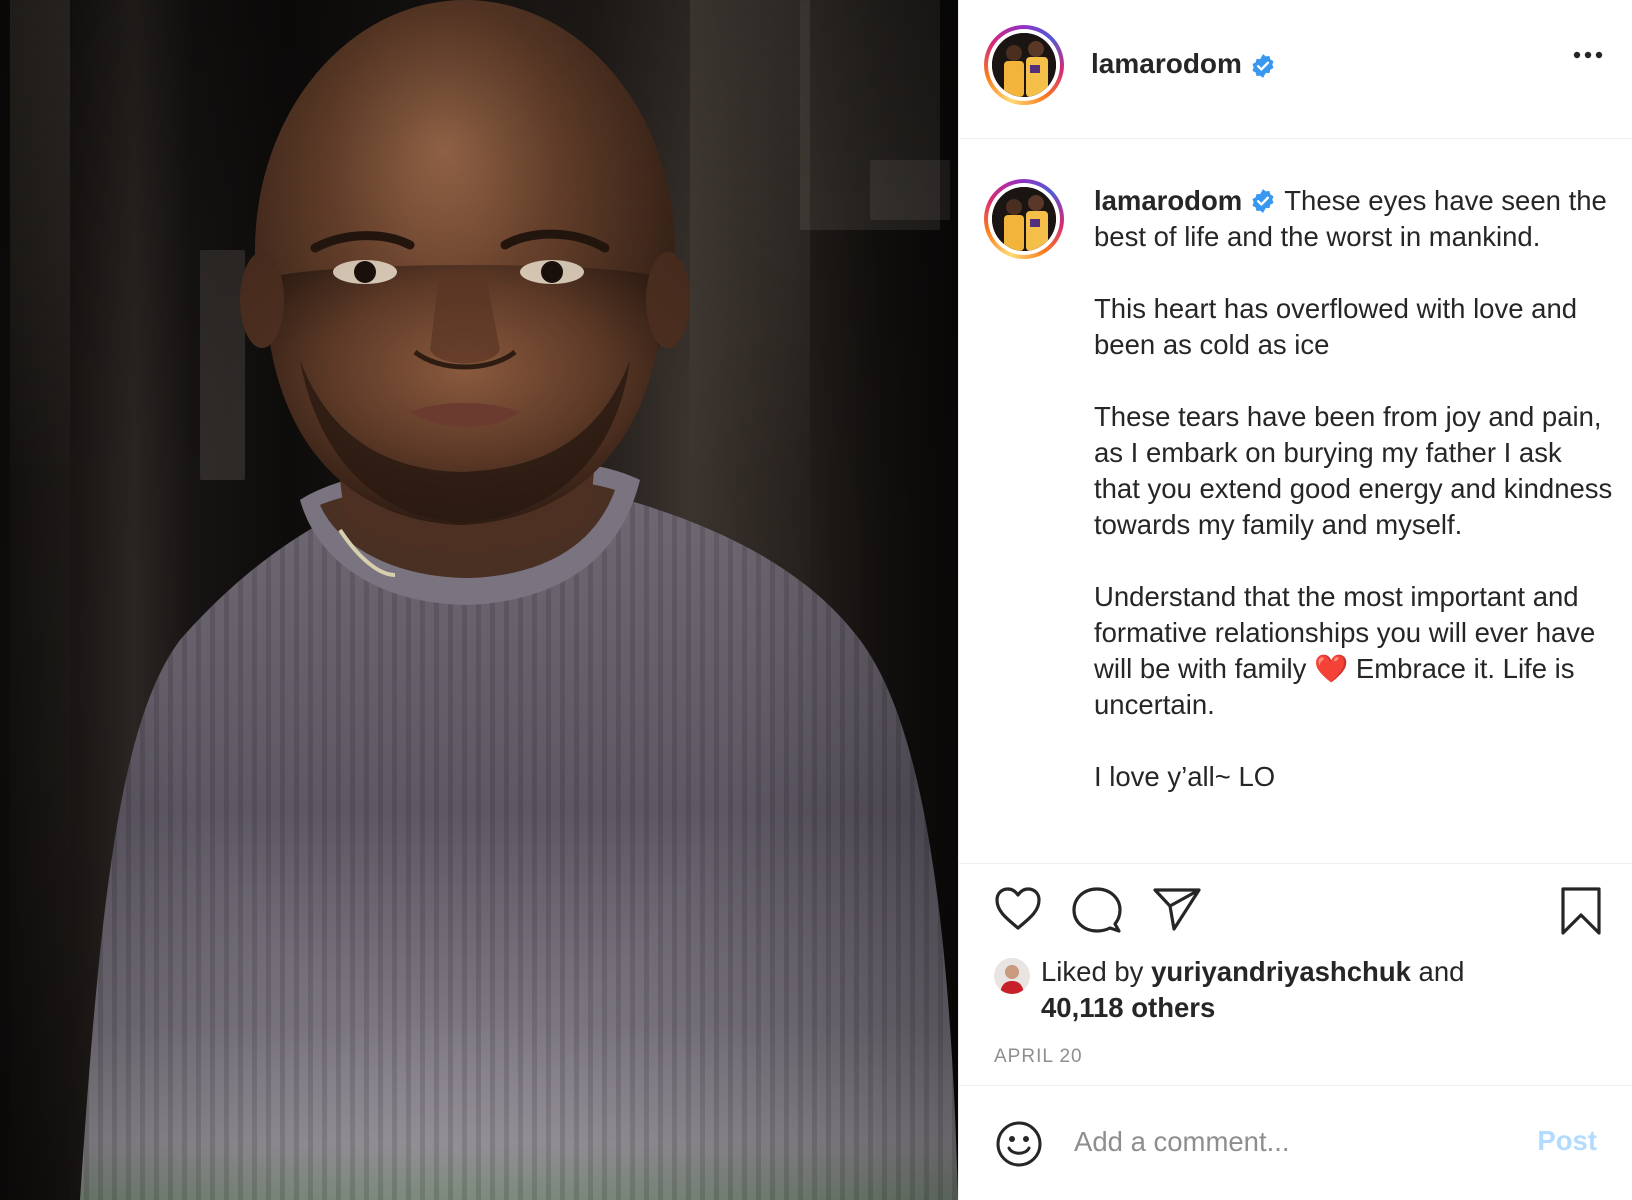  What do you see at coordinates (1168, 200) in the screenshot?
I see `caption-username: lamarodom` at bounding box center [1168, 200].